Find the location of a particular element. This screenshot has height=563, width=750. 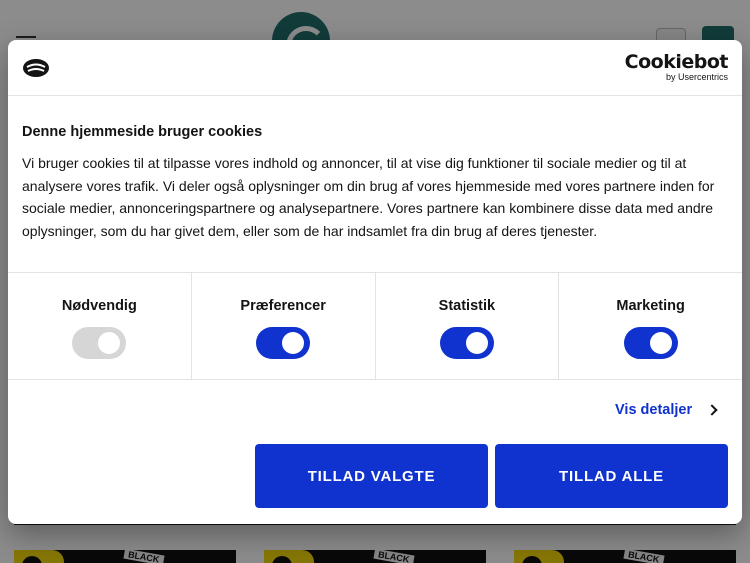

category-necessary: Nødvendig is located at coordinates (100, 326).